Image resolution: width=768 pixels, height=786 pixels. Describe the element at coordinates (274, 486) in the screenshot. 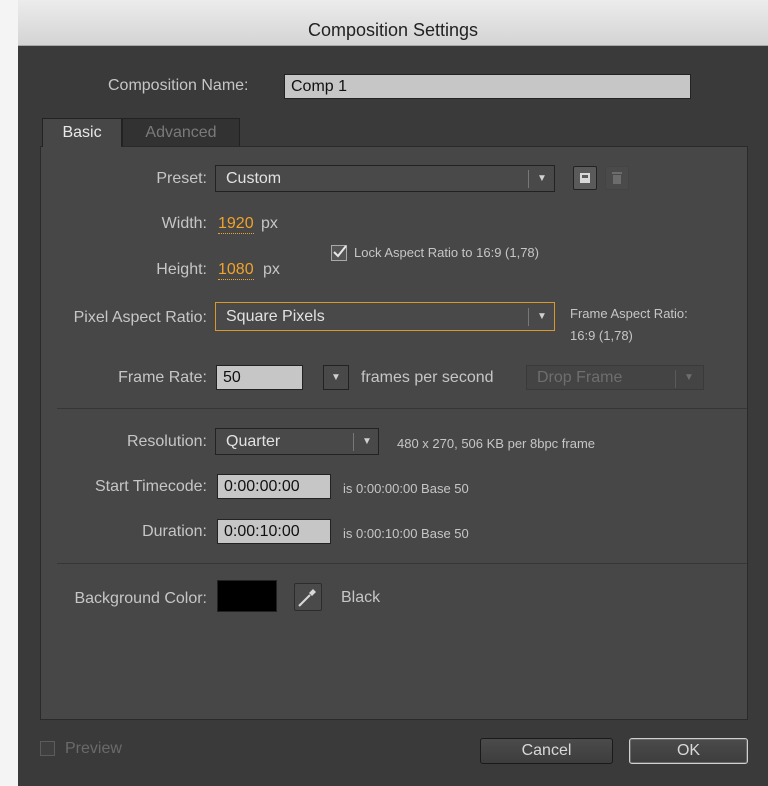

I see `start-timecode-input: 0:00:00:00` at that location.